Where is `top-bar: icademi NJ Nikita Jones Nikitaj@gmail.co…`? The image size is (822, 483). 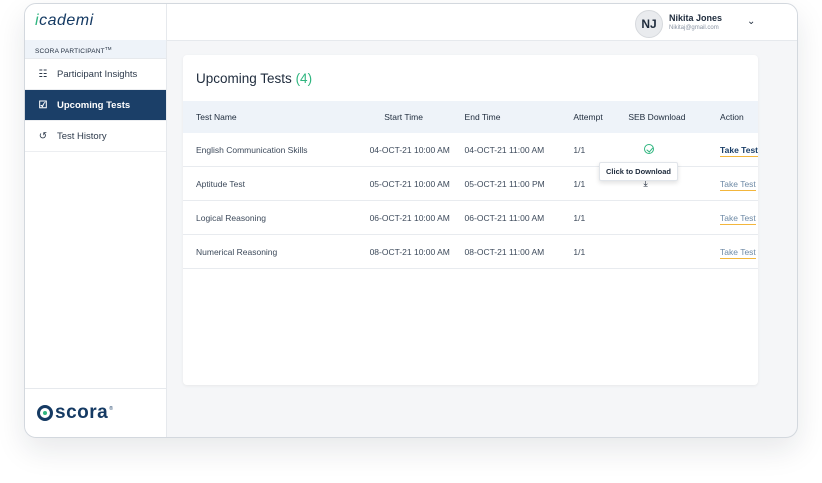
top-bar: icademi NJ Nikita Jones Nikitaj@gmail.co… is located at coordinates (411, 22).